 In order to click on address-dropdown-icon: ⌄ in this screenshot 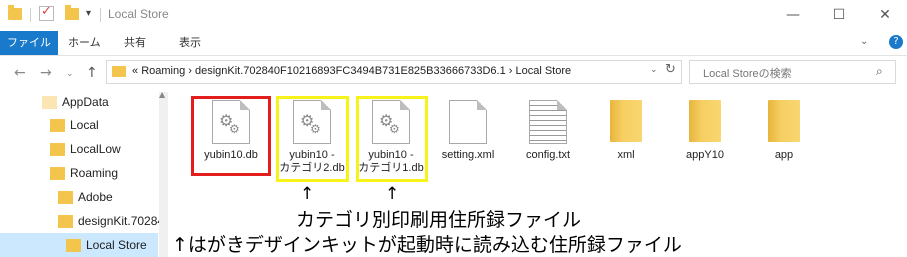, I will do `click(654, 70)`.